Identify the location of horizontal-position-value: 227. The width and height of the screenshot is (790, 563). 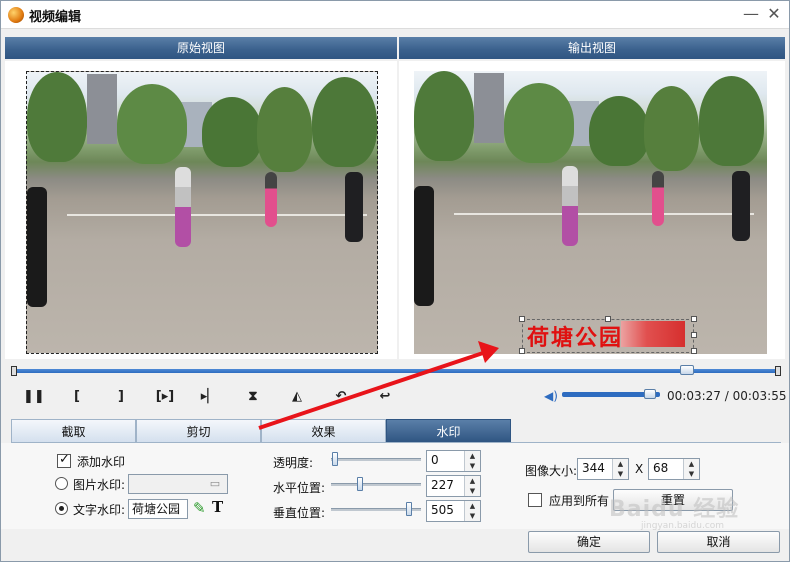
(442, 485).